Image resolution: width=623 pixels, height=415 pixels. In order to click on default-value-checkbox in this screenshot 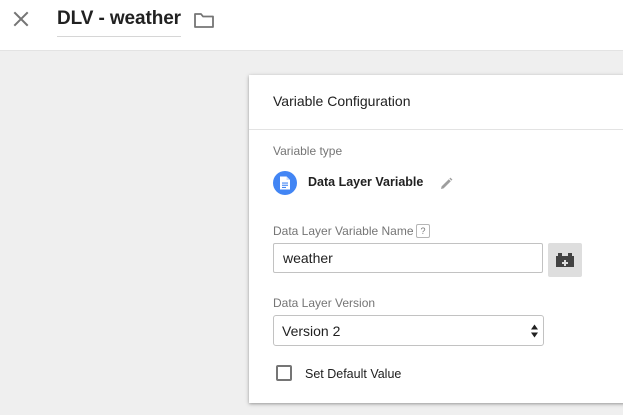, I will do `click(284, 373)`.